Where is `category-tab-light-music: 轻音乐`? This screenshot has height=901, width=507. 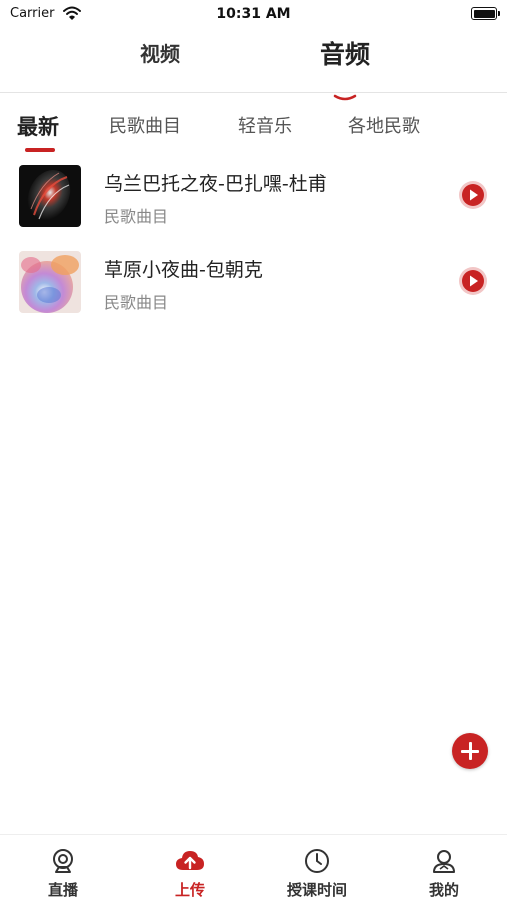 category-tab-light-music: 轻音乐 is located at coordinates (265, 125).